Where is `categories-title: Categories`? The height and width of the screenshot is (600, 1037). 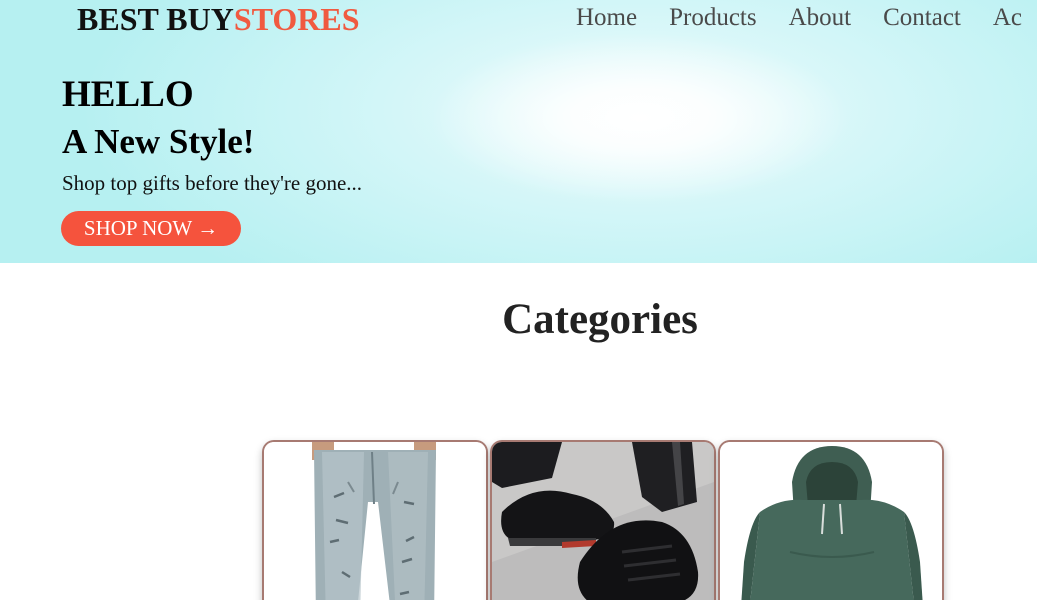 categories-title: Categories is located at coordinates (600, 319).